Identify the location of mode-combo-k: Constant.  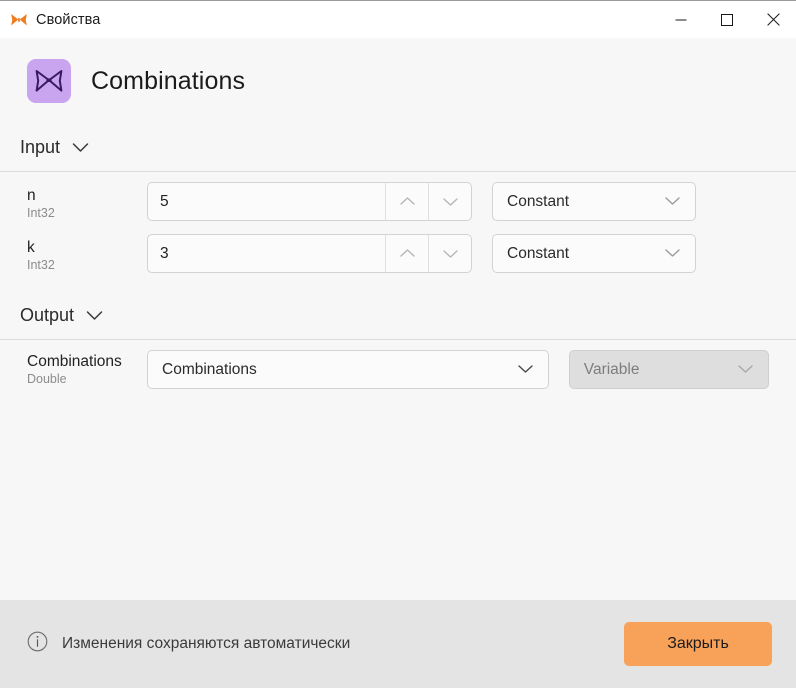
(594, 253).